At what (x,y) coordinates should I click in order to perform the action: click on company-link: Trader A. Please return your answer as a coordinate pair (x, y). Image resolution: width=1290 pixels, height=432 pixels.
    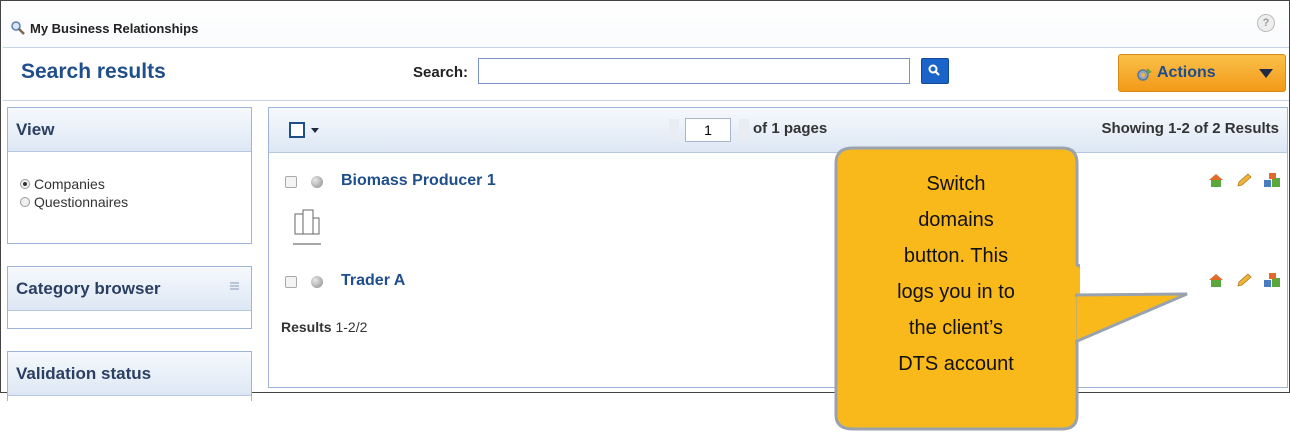
    Looking at the image, I should click on (373, 281).